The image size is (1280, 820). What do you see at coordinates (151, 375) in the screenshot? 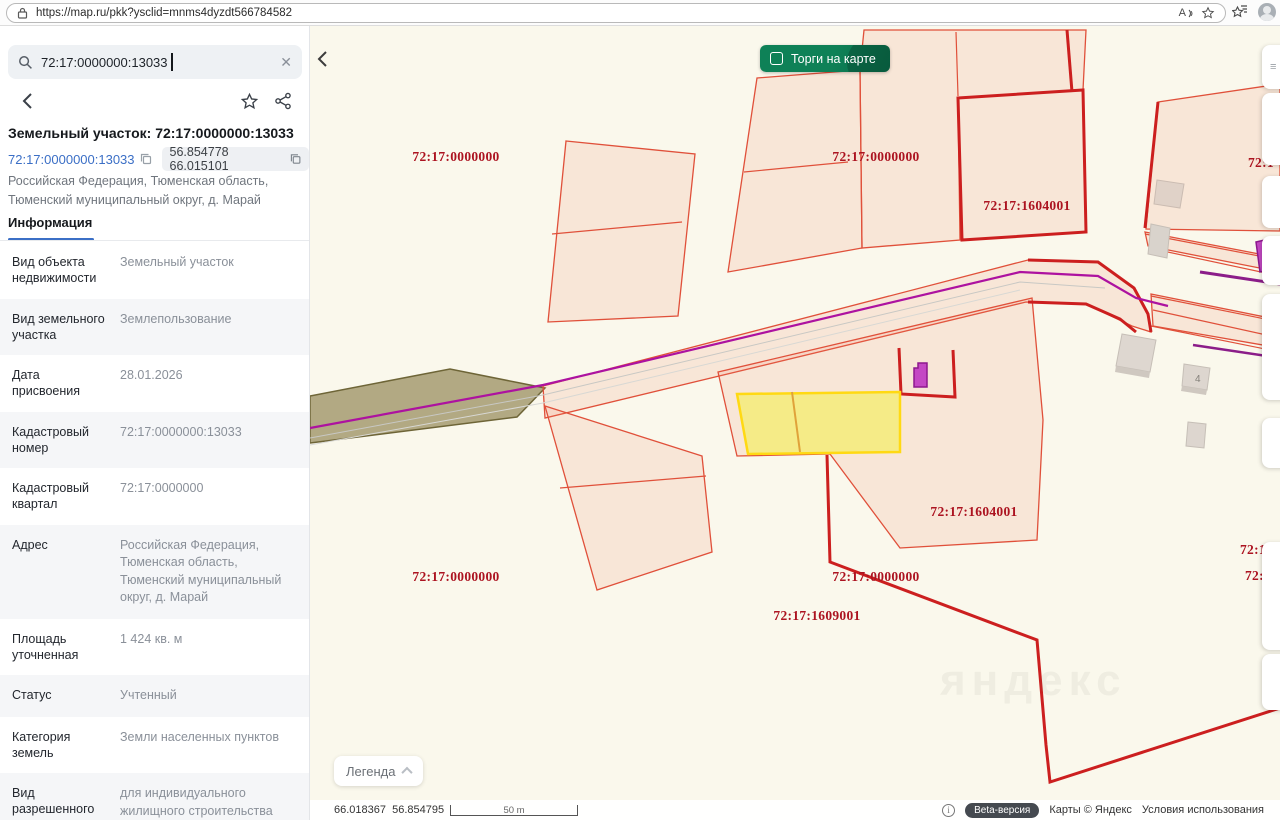
I see `info-row-value: 28.01.2026` at bounding box center [151, 375].